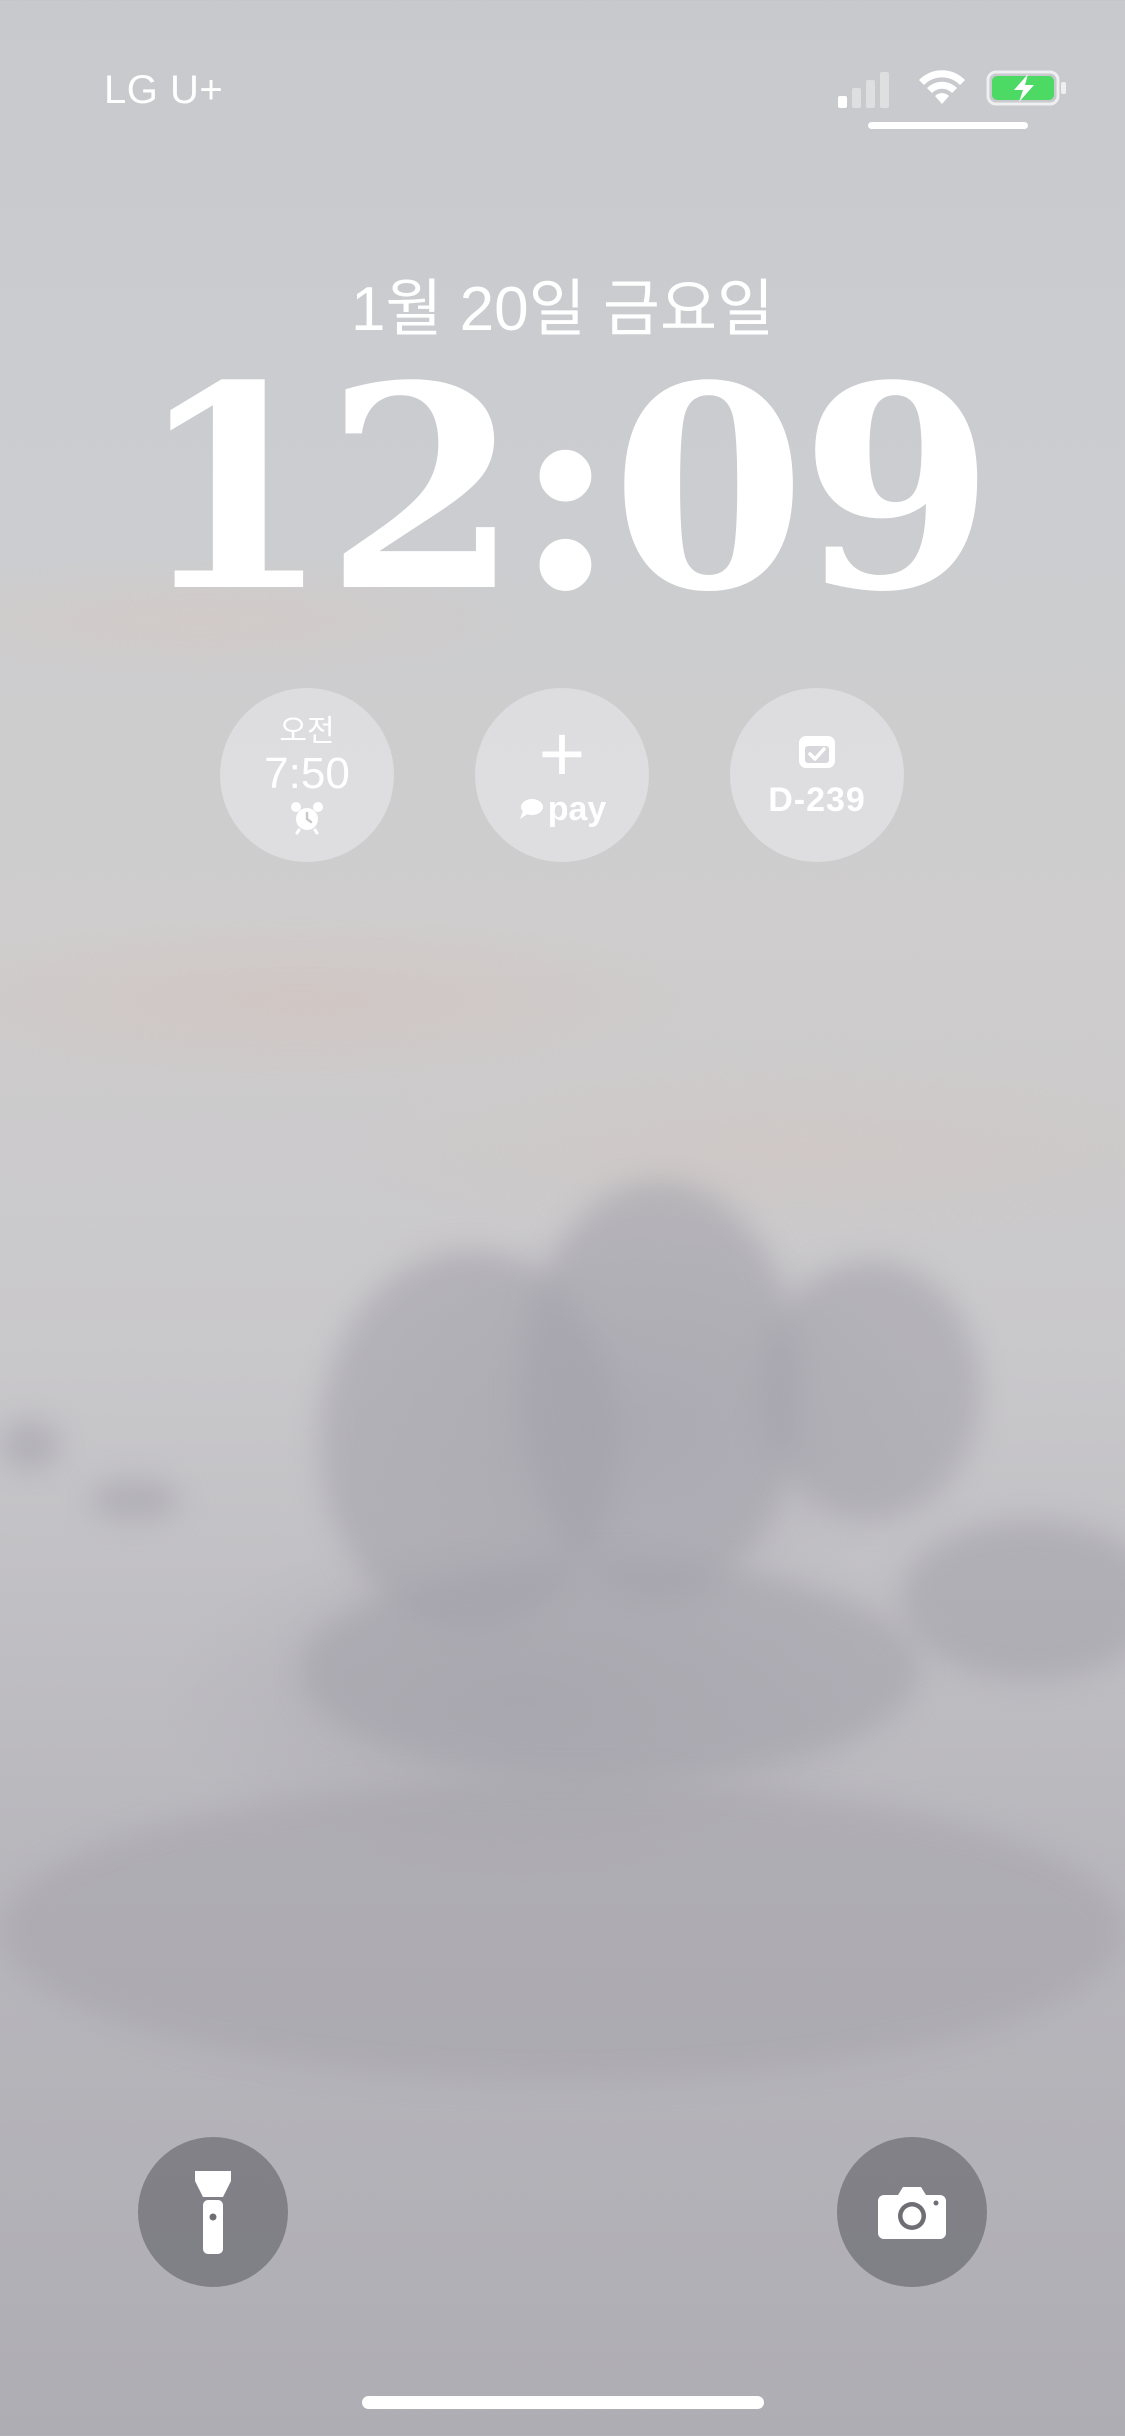  What do you see at coordinates (307, 731) in the screenshot?
I see `alarm-ampm: 오전` at bounding box center [307, 731].